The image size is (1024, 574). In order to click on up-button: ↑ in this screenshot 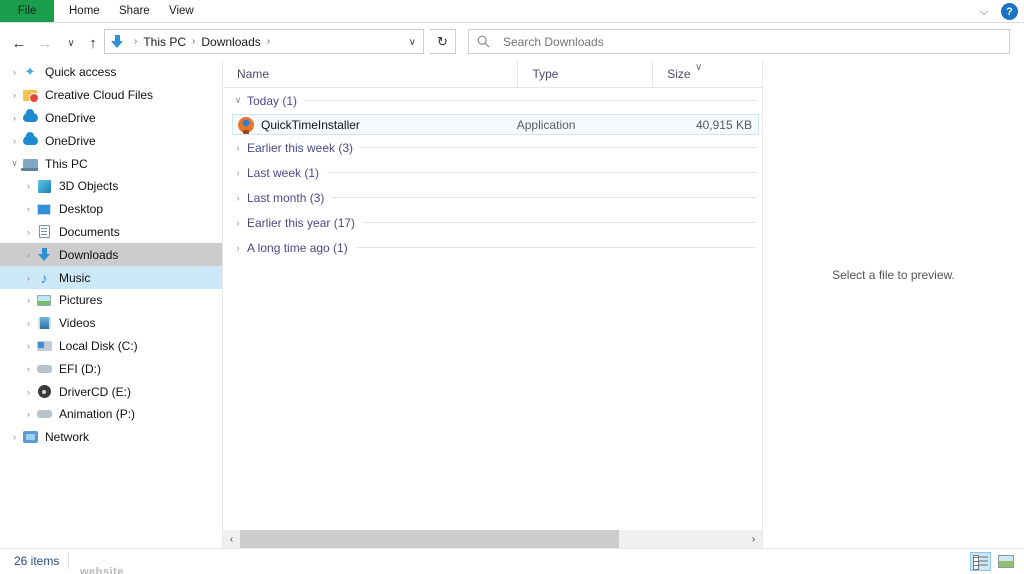, I will do `click(93, 43)`.